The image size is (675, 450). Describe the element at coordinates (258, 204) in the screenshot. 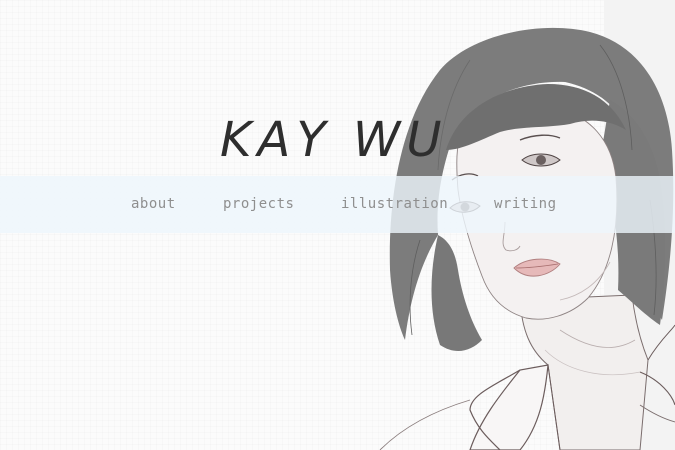

I see `nav-link-projects: projects` at that location.